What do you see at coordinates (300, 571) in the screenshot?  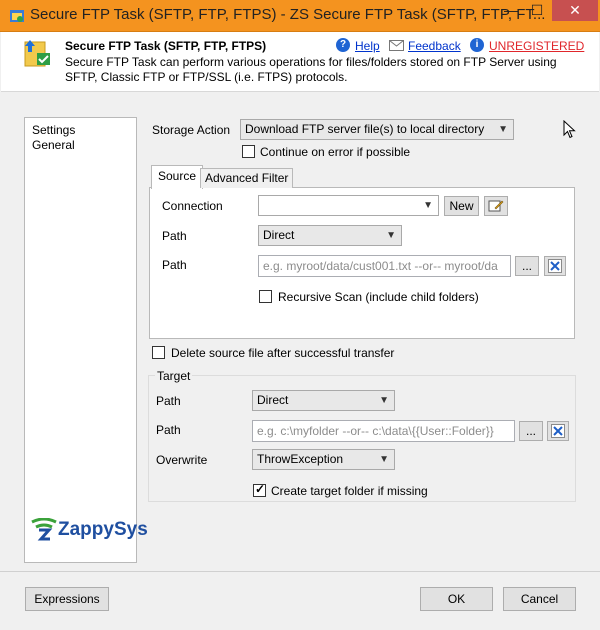 I see `footer-separator` at bounding box center [300, 571].